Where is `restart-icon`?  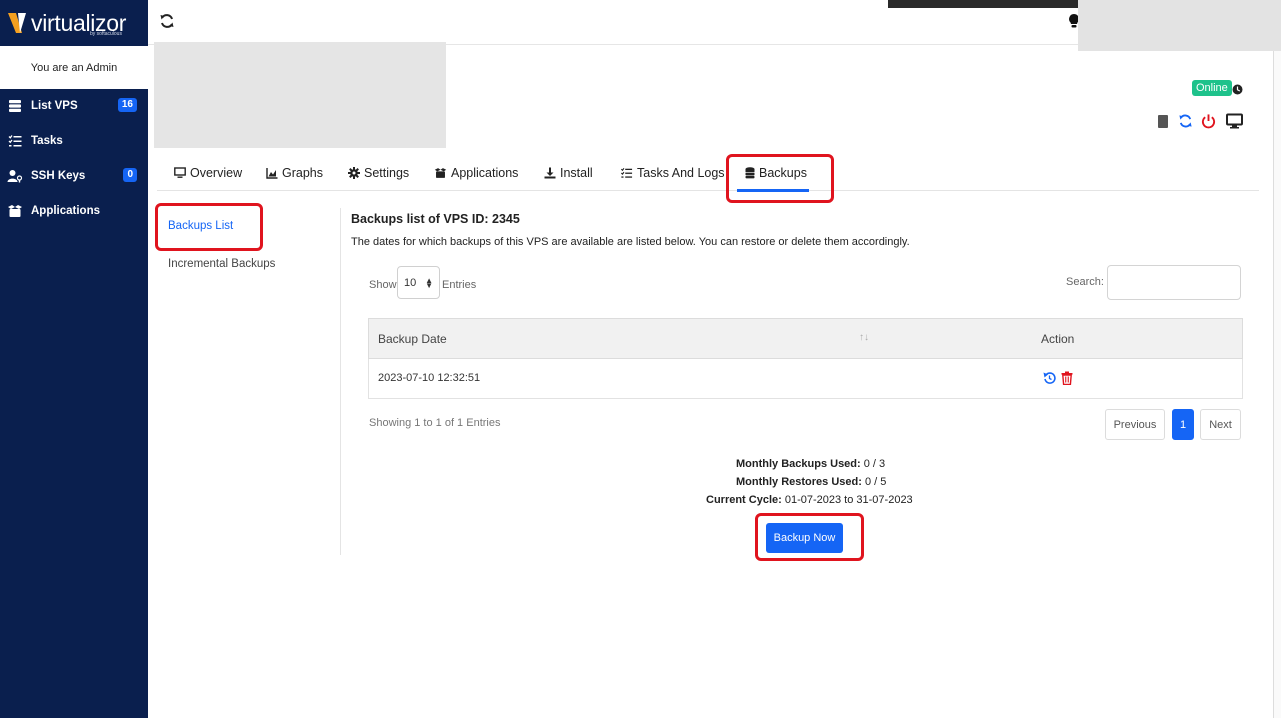 restart-icon is located at coordinates (1185, 123).